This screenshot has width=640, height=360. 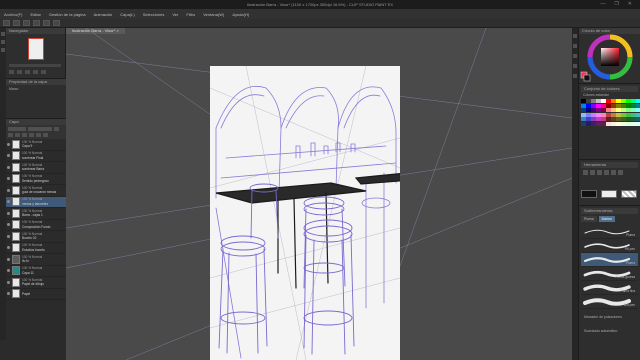 What do you see at coordinates (585, 172) in the screenshot?
I see `pen-tool-icon` at bounding box center [585, 172].